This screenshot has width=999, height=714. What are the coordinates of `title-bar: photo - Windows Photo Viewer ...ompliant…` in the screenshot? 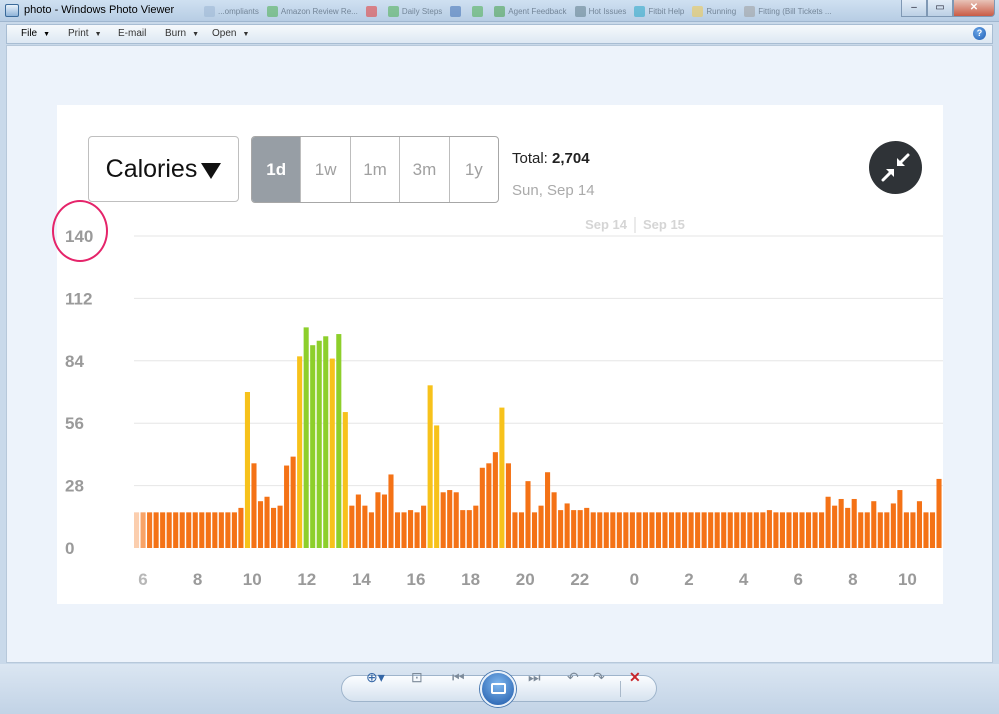 It's located at (499, 11).